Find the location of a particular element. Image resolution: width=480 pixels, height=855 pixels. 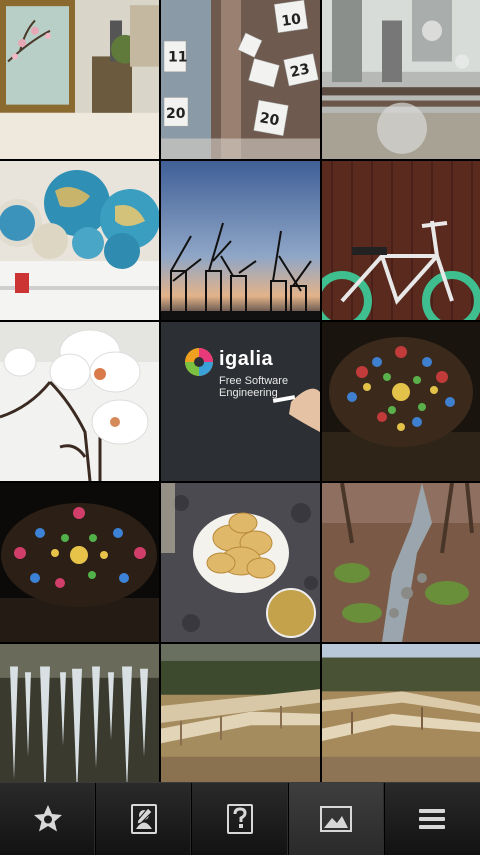

unknown-profile-button is located at coordinates (240, 819).